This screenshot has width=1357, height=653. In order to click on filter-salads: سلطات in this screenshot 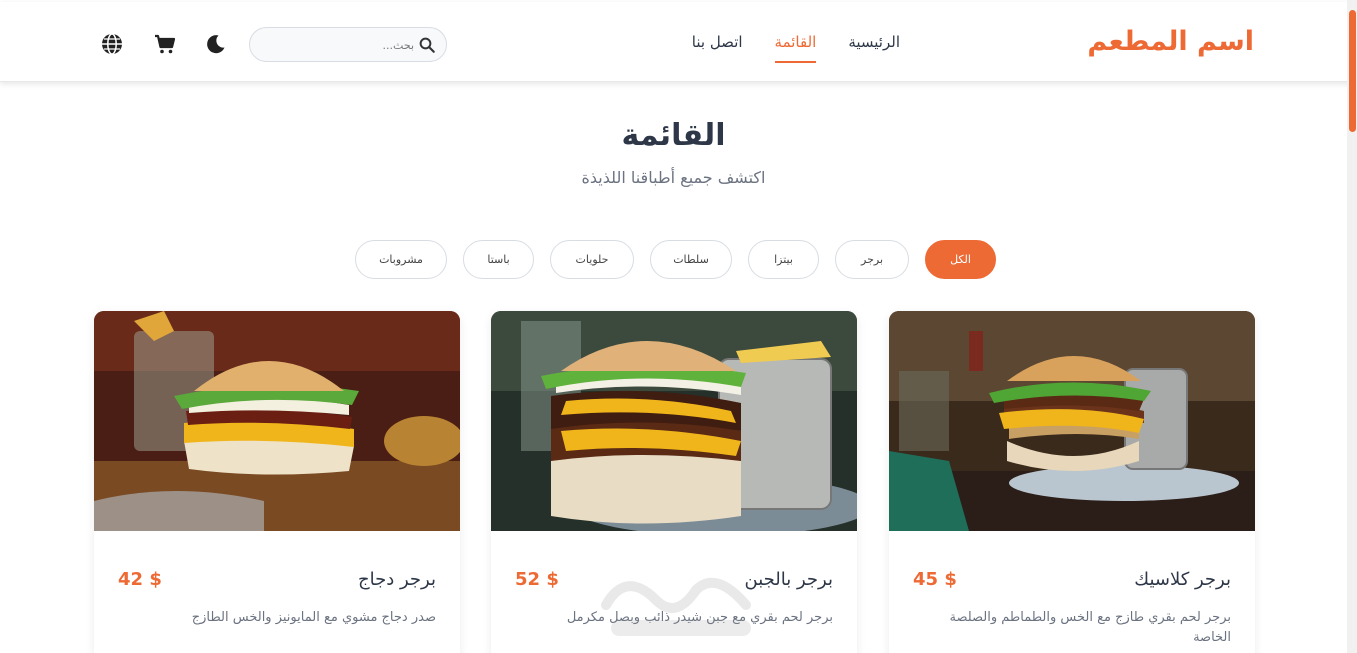, I will do `click(691, 259)`.